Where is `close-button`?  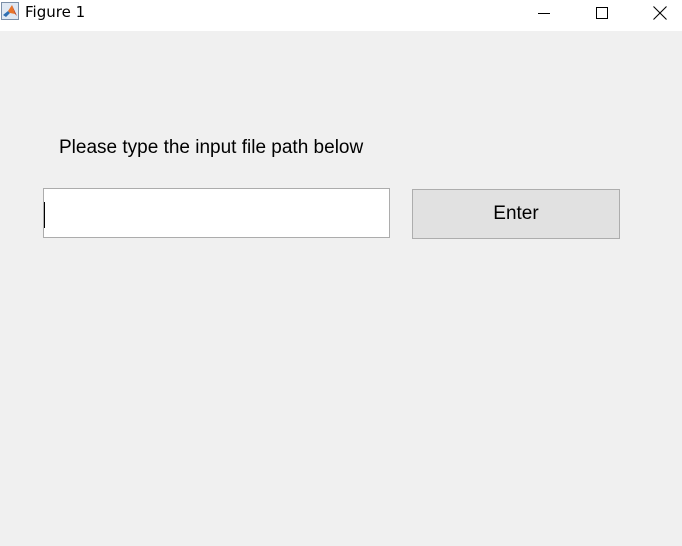 close-button is located at coordinates (659, 12).